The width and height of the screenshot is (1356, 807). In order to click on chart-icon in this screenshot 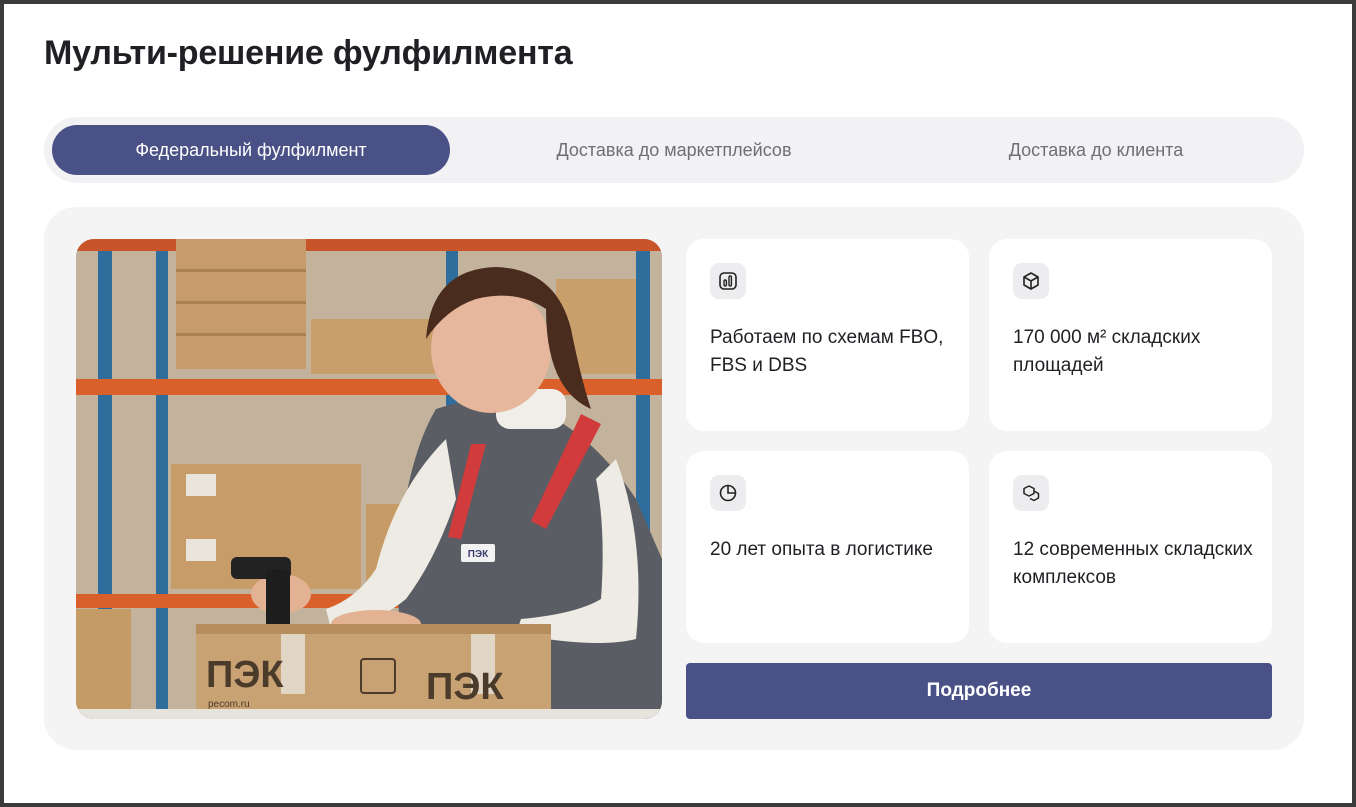, I will do `click(728, 281)`.